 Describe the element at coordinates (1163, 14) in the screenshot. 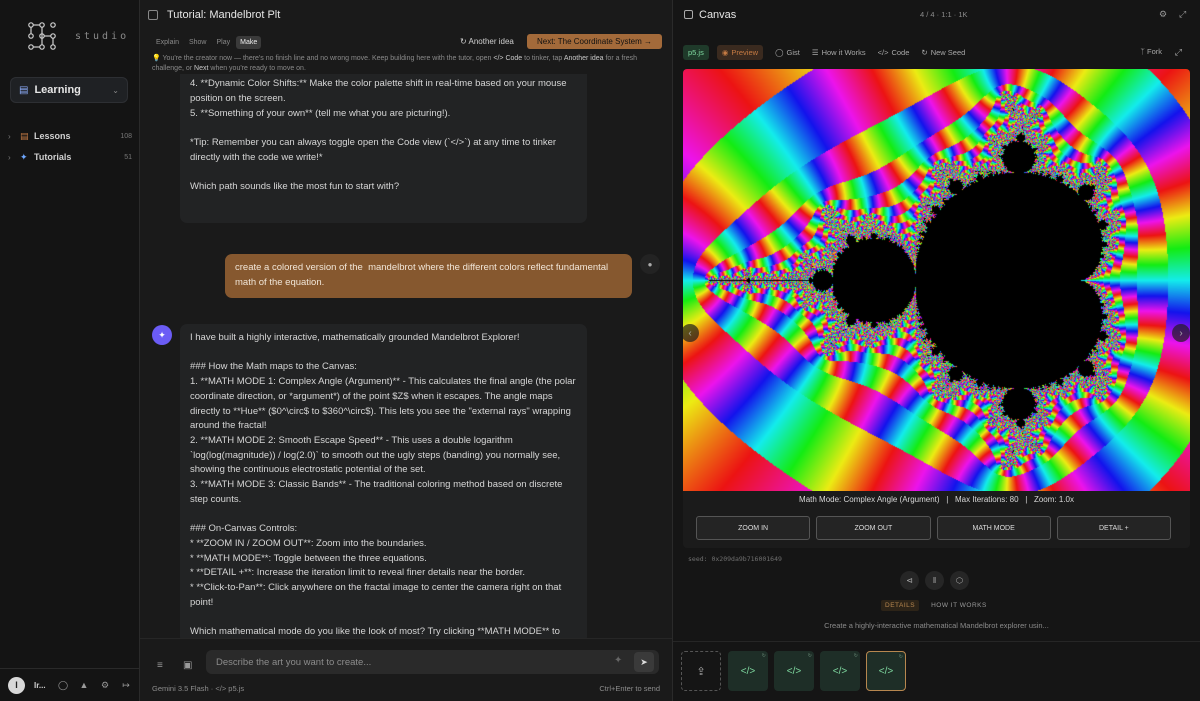

I see `bug-icon: ⚙` at that location.